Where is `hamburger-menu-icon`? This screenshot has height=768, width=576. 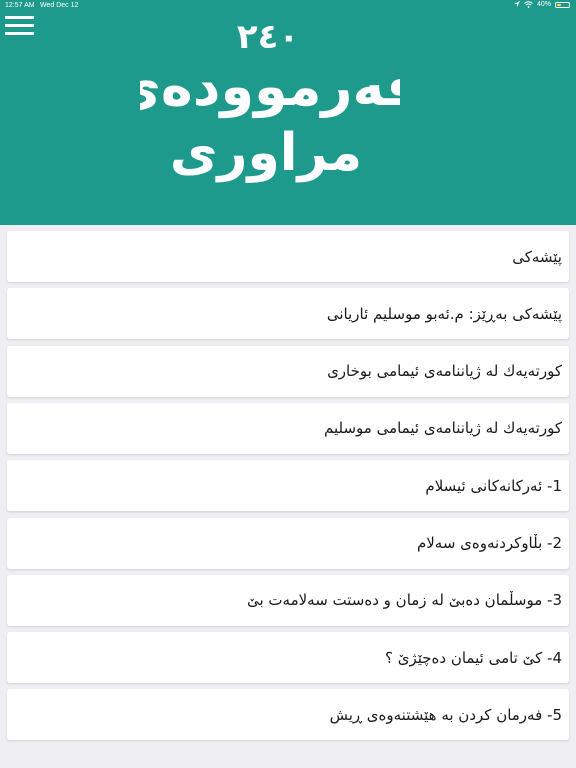
hamburger-menu-icon is located at coordinates (19, 17).